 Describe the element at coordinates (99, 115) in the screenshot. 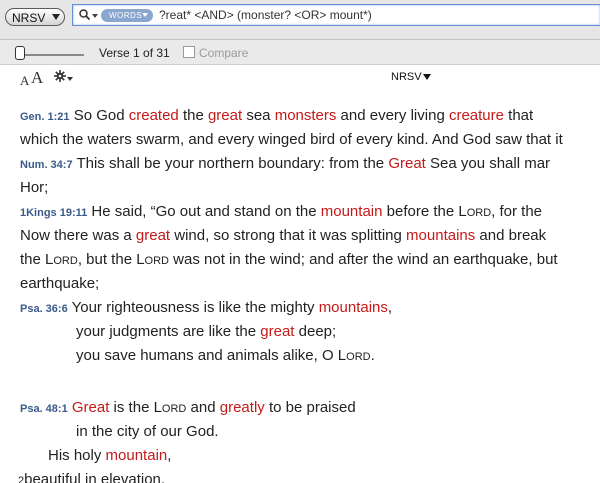

I see `verse-text: So God` at that location.